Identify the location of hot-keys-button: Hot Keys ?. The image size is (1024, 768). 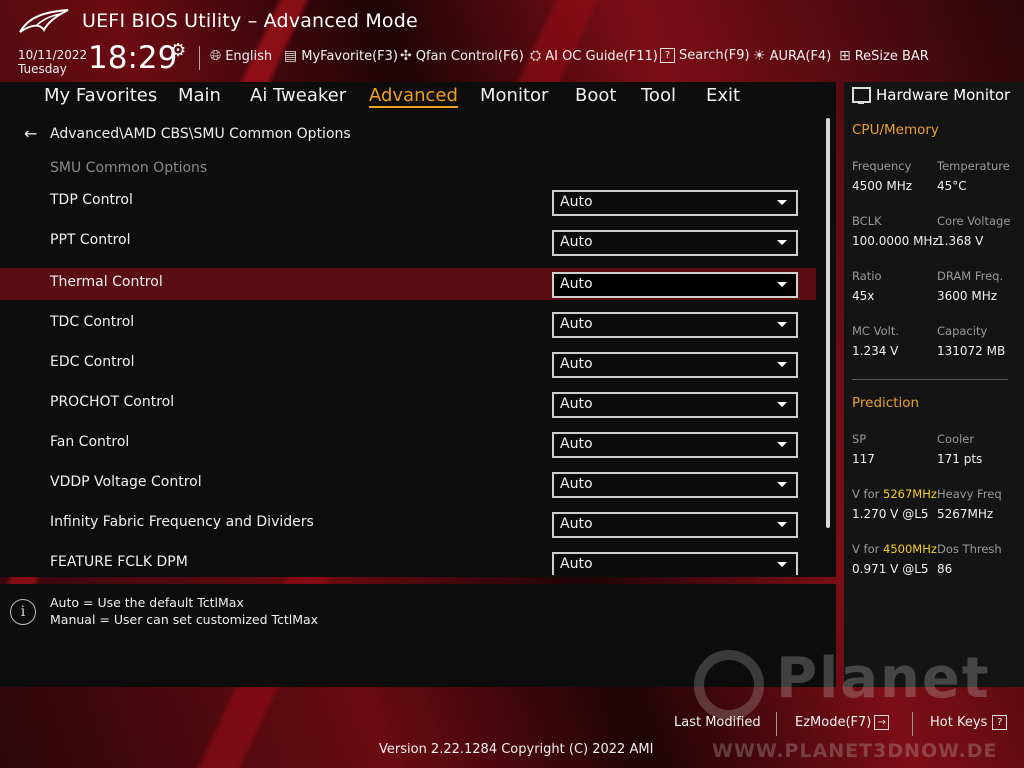
(970, 722).